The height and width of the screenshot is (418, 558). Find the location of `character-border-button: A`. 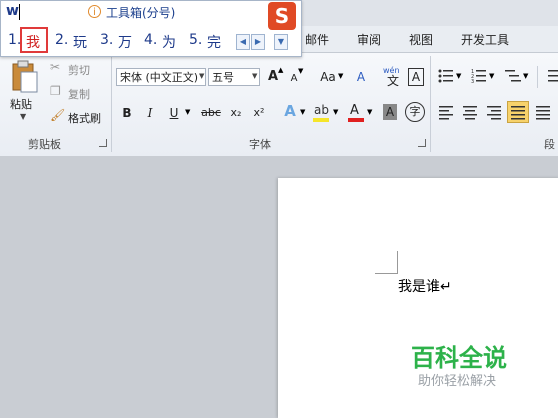

character-border-button: A is located at coordinates (416, 77).